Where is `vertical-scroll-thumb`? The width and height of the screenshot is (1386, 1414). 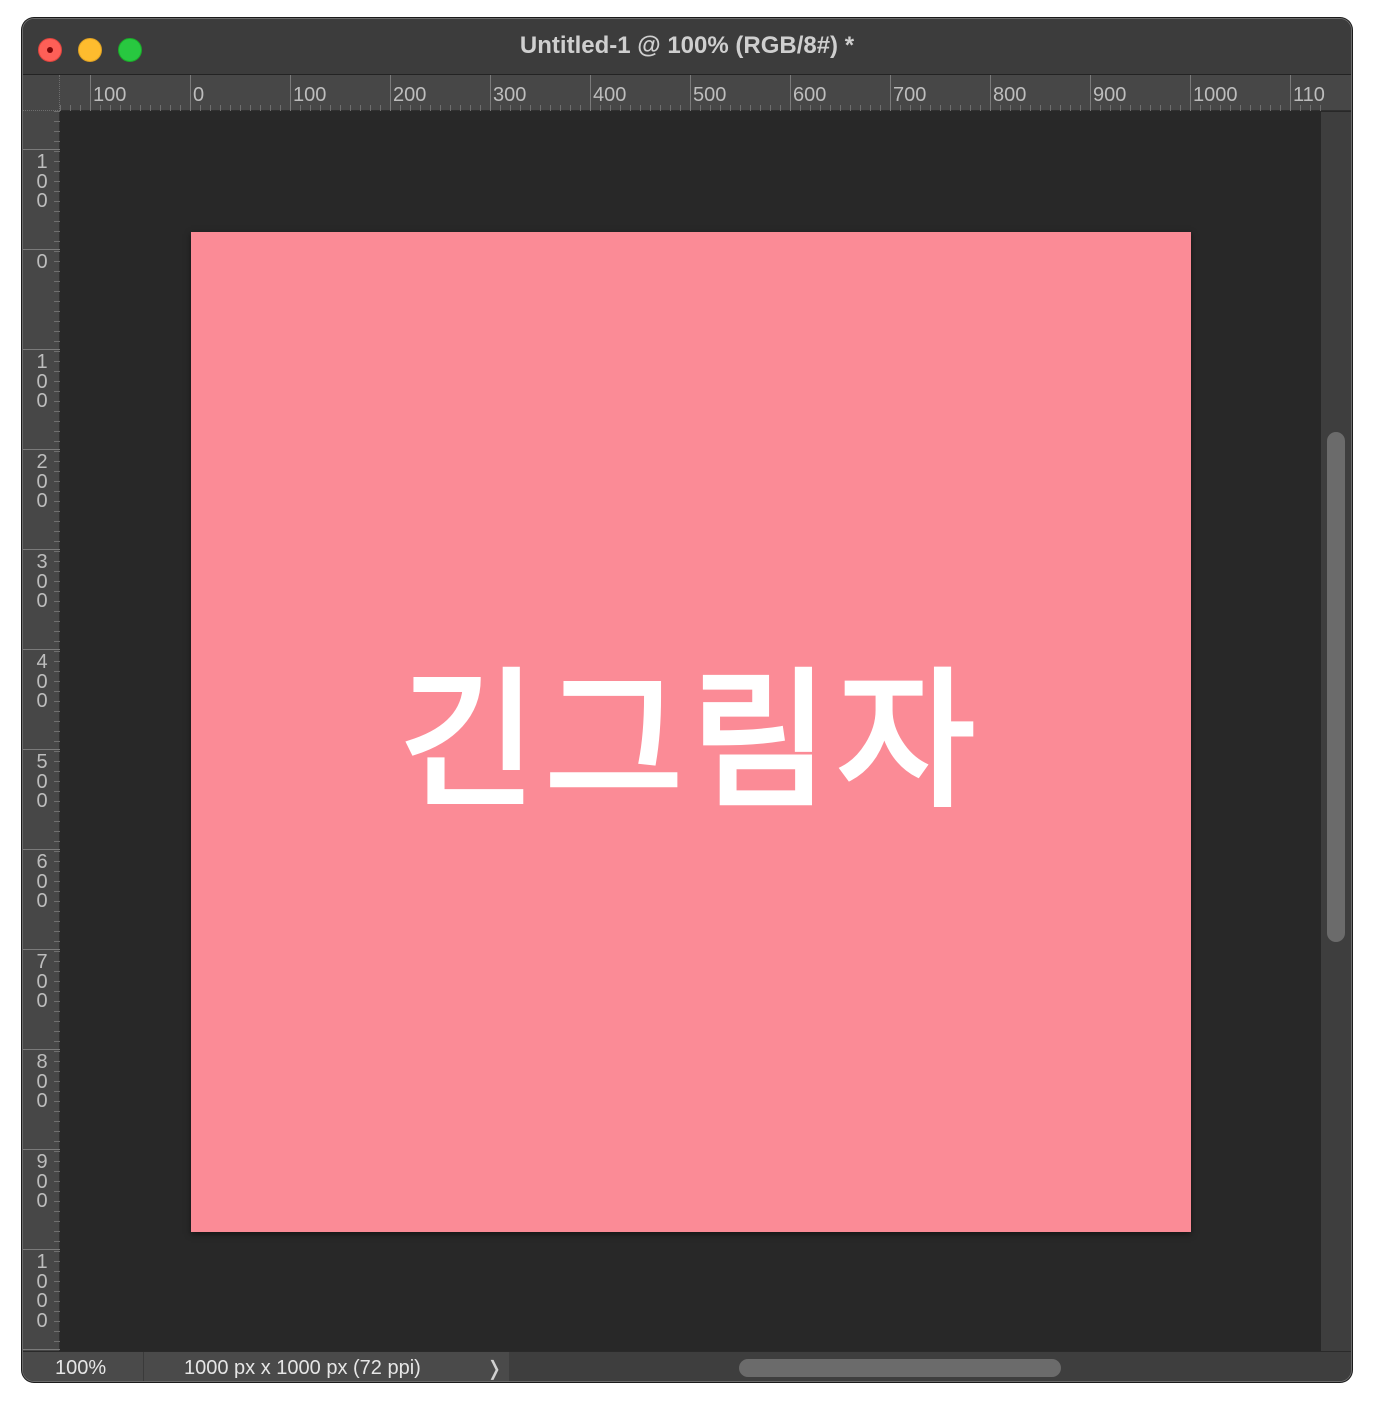
vertical-scroll-thumb is located at coordinates (1336, 687).